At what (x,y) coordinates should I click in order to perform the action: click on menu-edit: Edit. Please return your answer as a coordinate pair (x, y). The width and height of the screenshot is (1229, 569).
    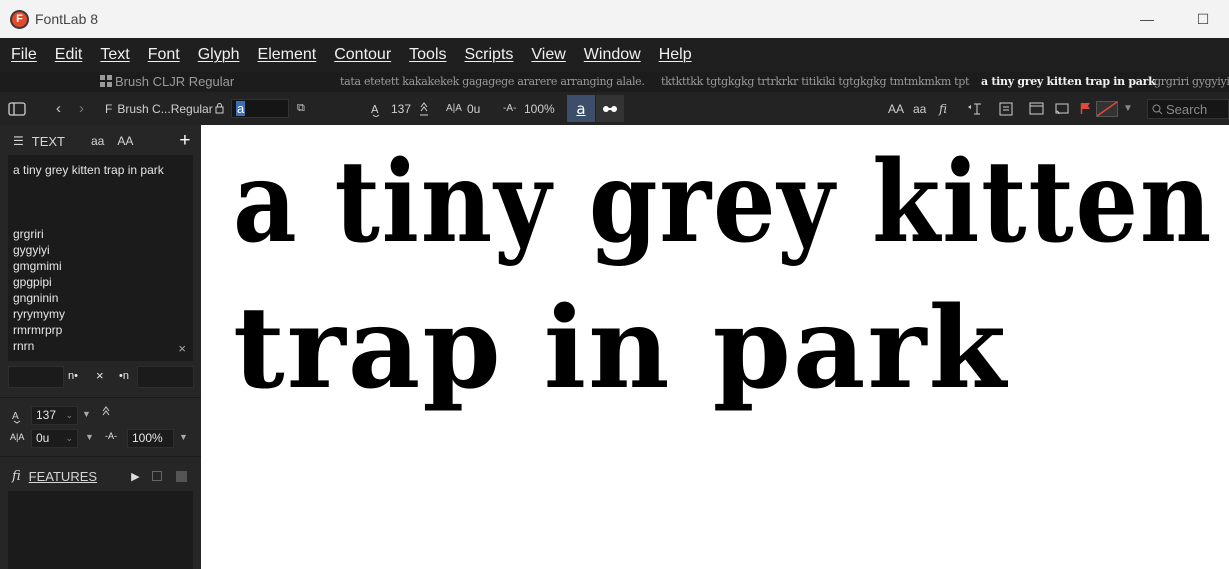
    Looking at the image, I should click on (69, 55).